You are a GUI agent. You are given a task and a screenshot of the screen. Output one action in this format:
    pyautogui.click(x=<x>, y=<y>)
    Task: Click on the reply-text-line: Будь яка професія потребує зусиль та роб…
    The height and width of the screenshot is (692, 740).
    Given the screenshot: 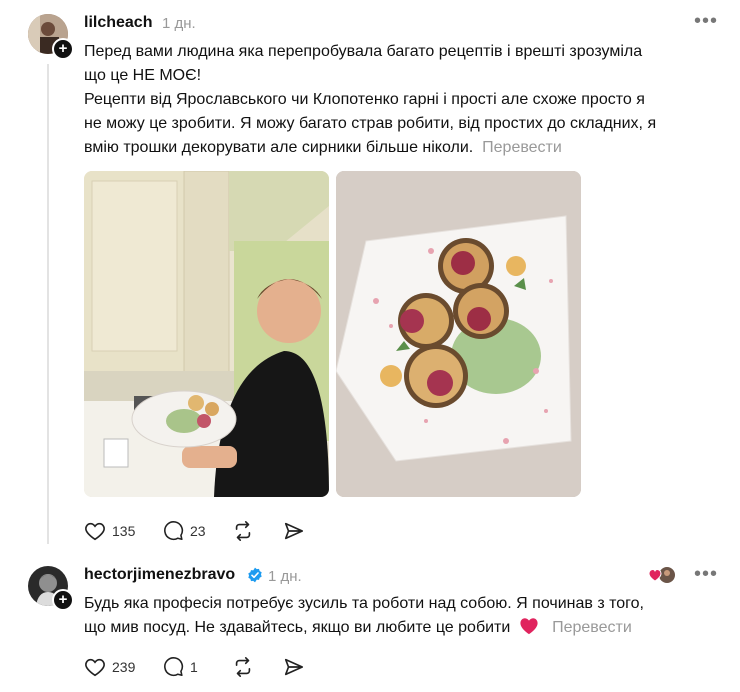 What is the action you would take?
    pyautogui.click(x=364, y=603)
    